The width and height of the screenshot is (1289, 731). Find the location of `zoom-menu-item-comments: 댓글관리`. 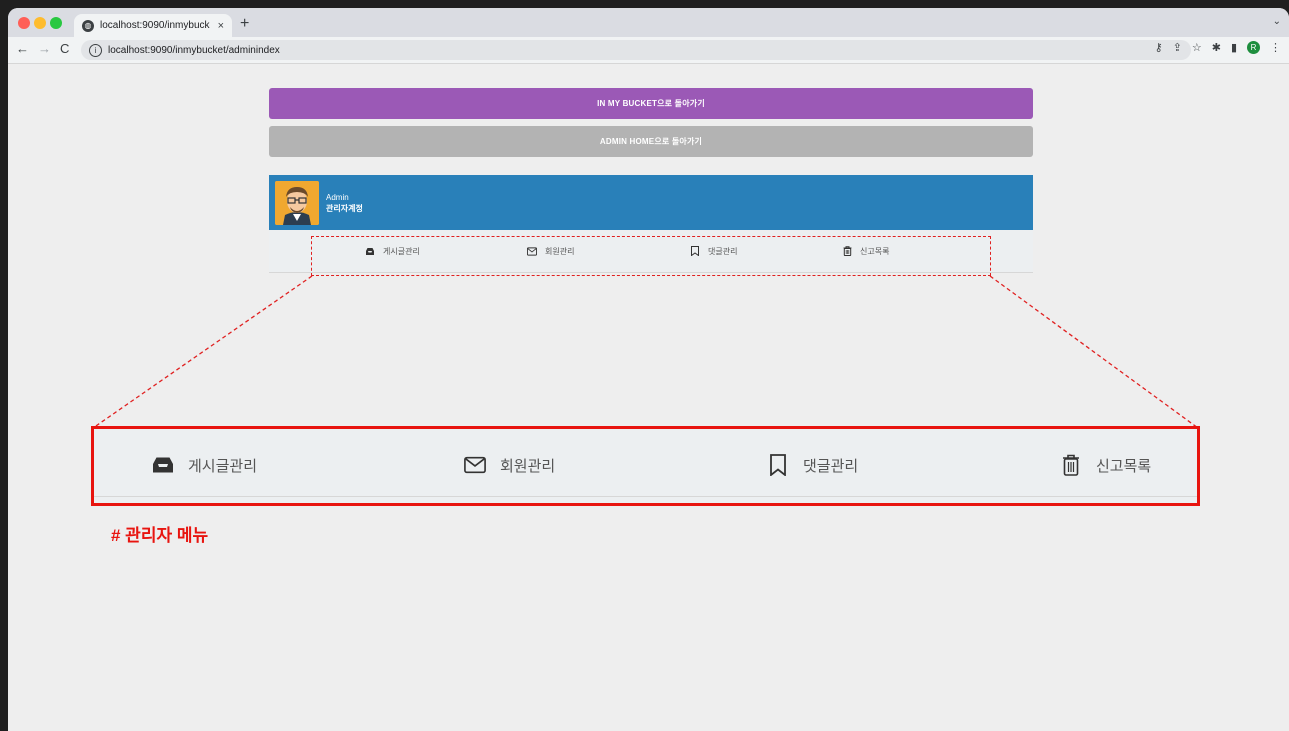

zoom-menu-item-comments: 댓글관리 is located at coordinates (812, 465).